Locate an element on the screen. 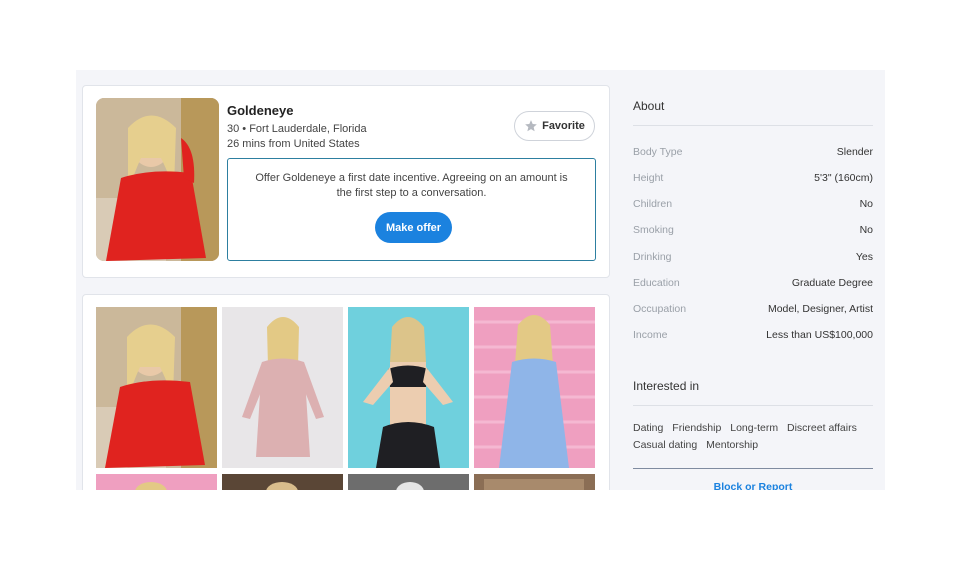 The image size is (961, 561). attribute-row: Height 5'3" (160cm) is located at coordinates (753, 182).